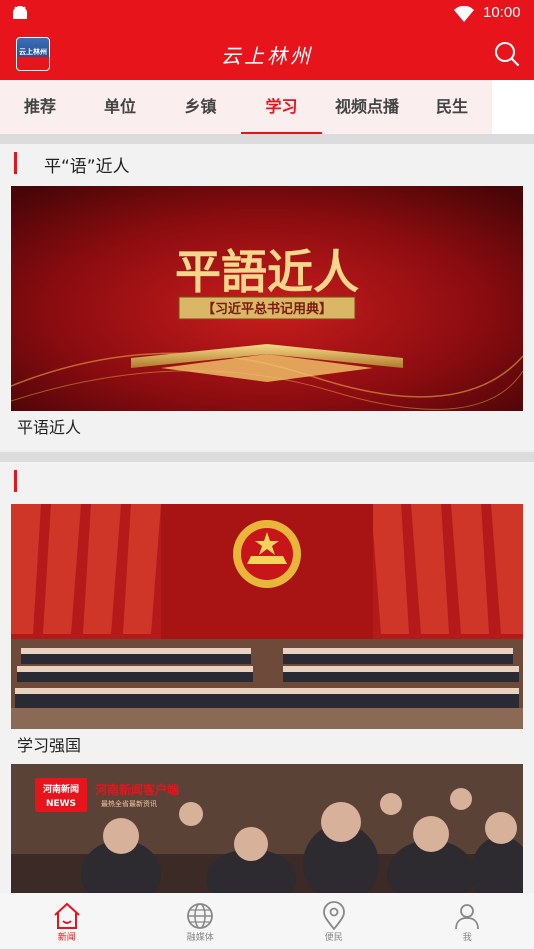  What do you see at coordinates (267, 164) in the screenshot?
I see `section-header: 平“语”近人` at bounding box center [267, 164].